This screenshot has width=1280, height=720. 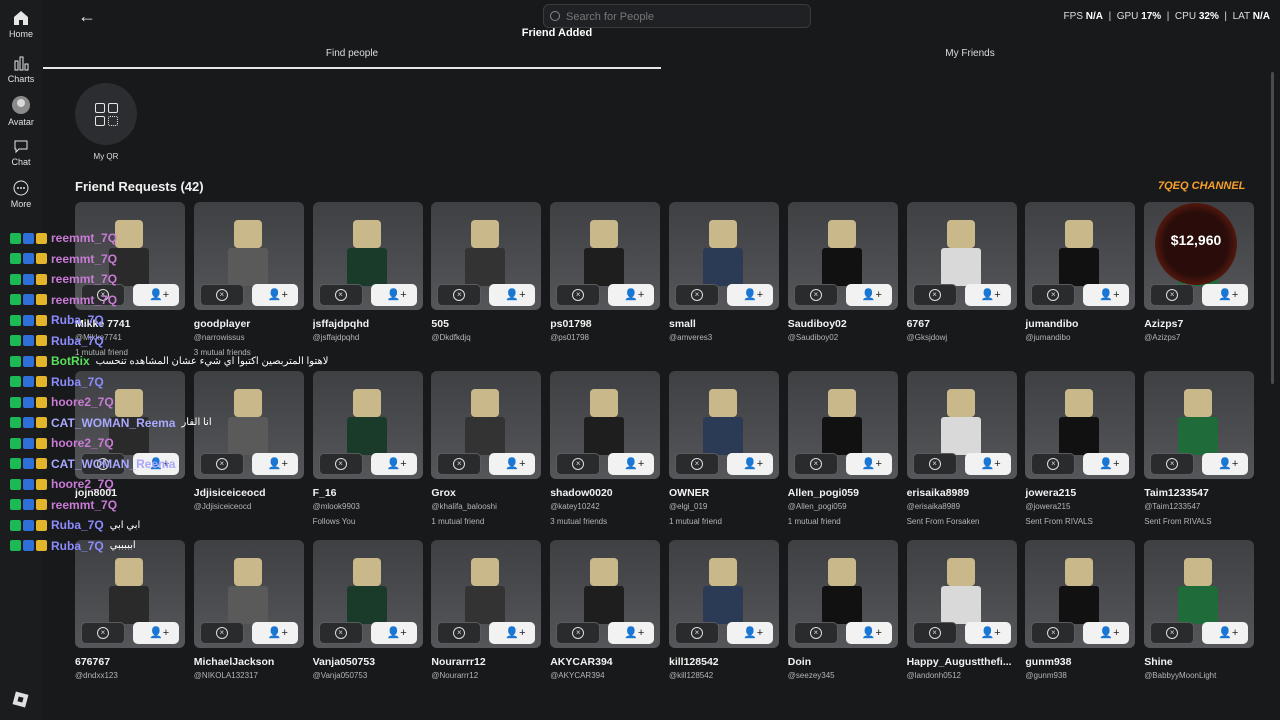 What do you see at coordinates (1080, 662) in the screenshot?
I see `card-display-name: gunm938` at bounding box center [1080, 662].